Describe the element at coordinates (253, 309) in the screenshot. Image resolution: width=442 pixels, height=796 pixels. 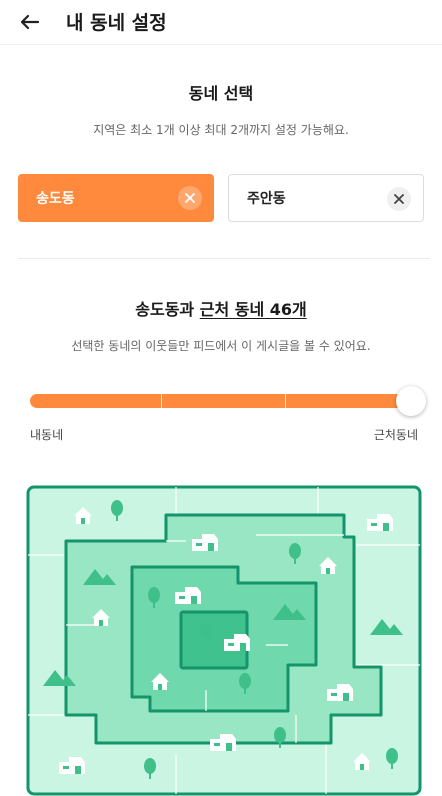
I see `range-title-count: 근처 동네 46개` at that location.